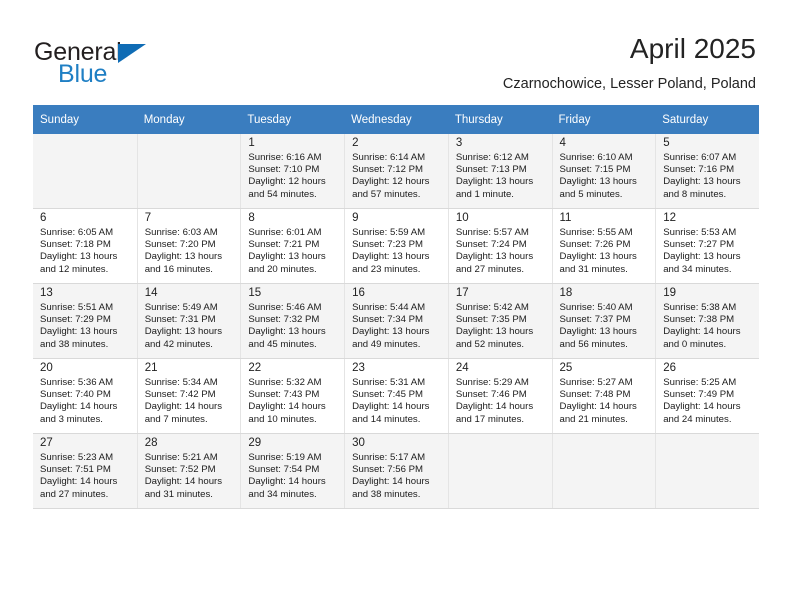  Describe the element at coordinates (188, 171) in the screenshot. I see `day-cell-content` at that location.